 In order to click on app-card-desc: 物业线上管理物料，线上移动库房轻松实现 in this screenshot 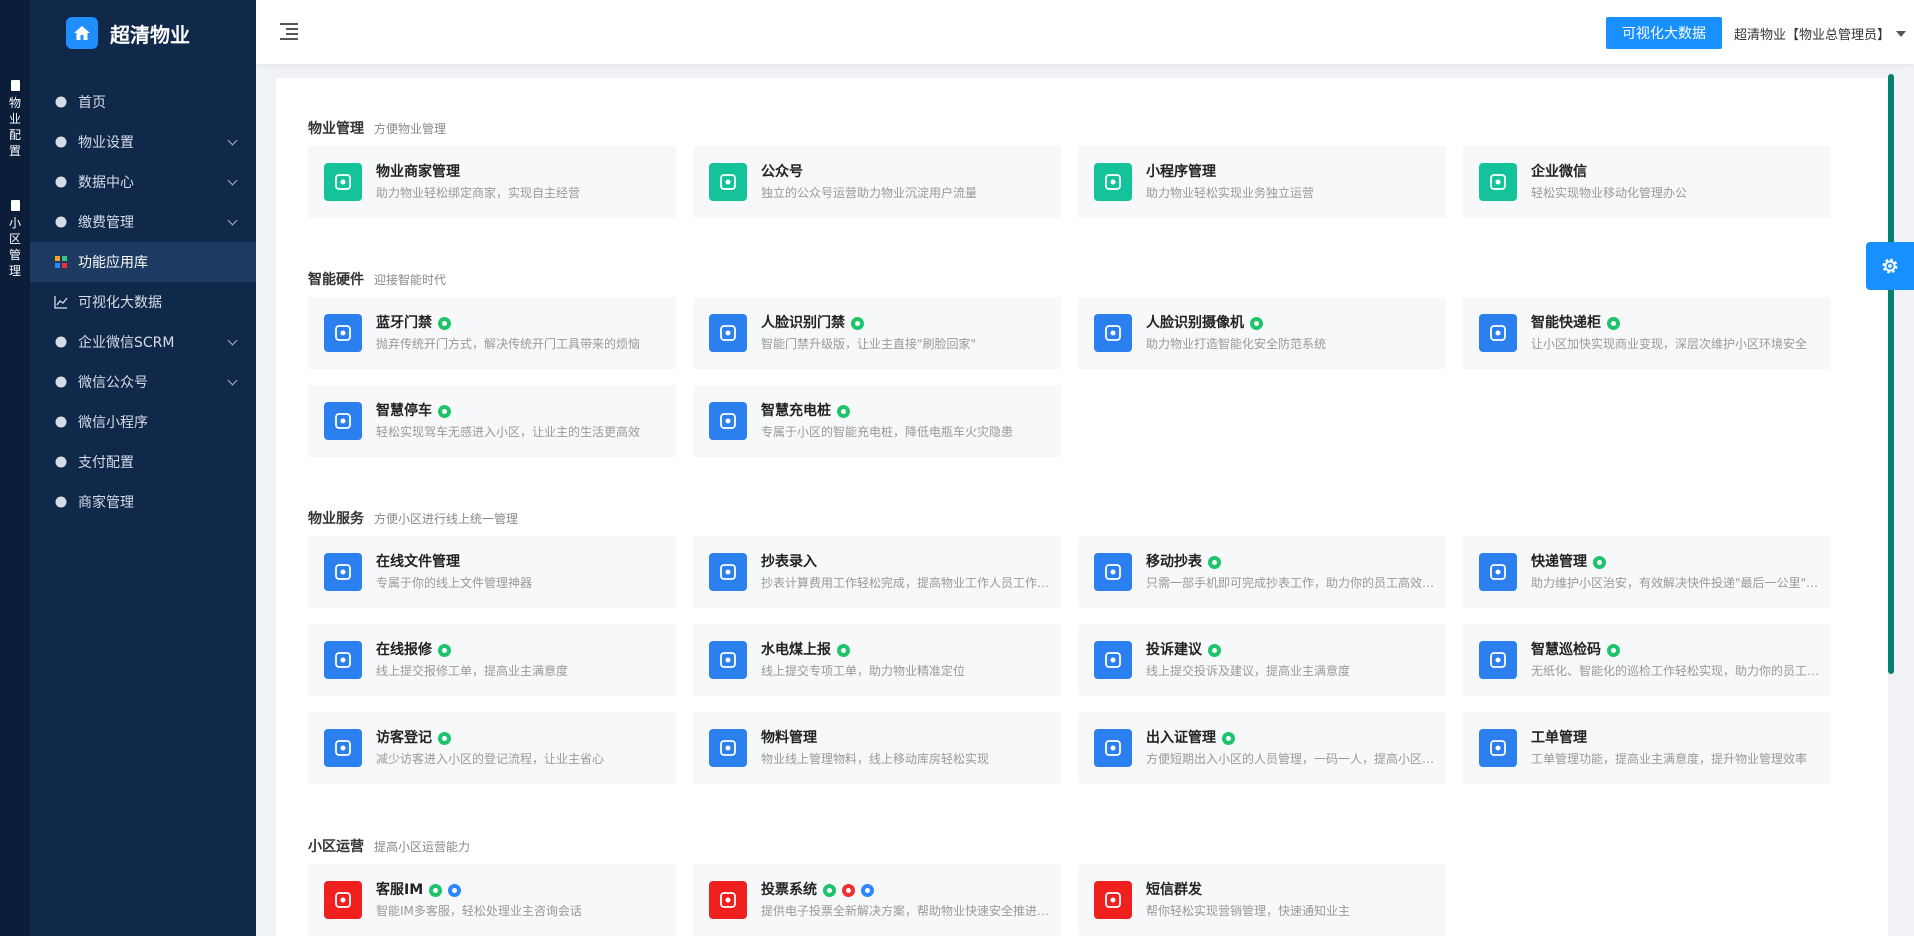, I will do `click(875, 759)`.